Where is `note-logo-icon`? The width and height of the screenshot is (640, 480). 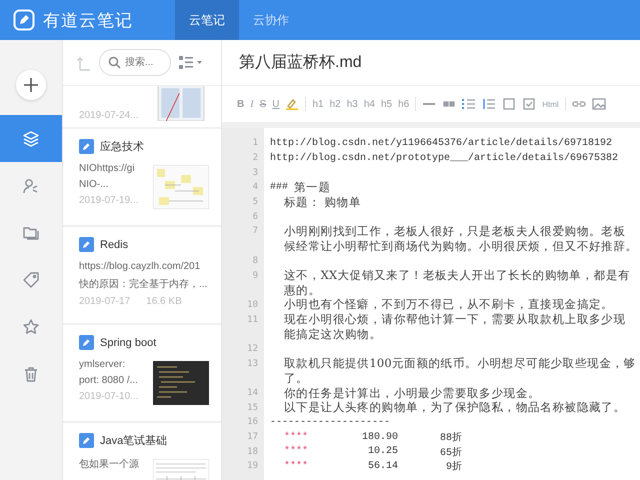
note-logo-icon is located at coordinates (24, 20).